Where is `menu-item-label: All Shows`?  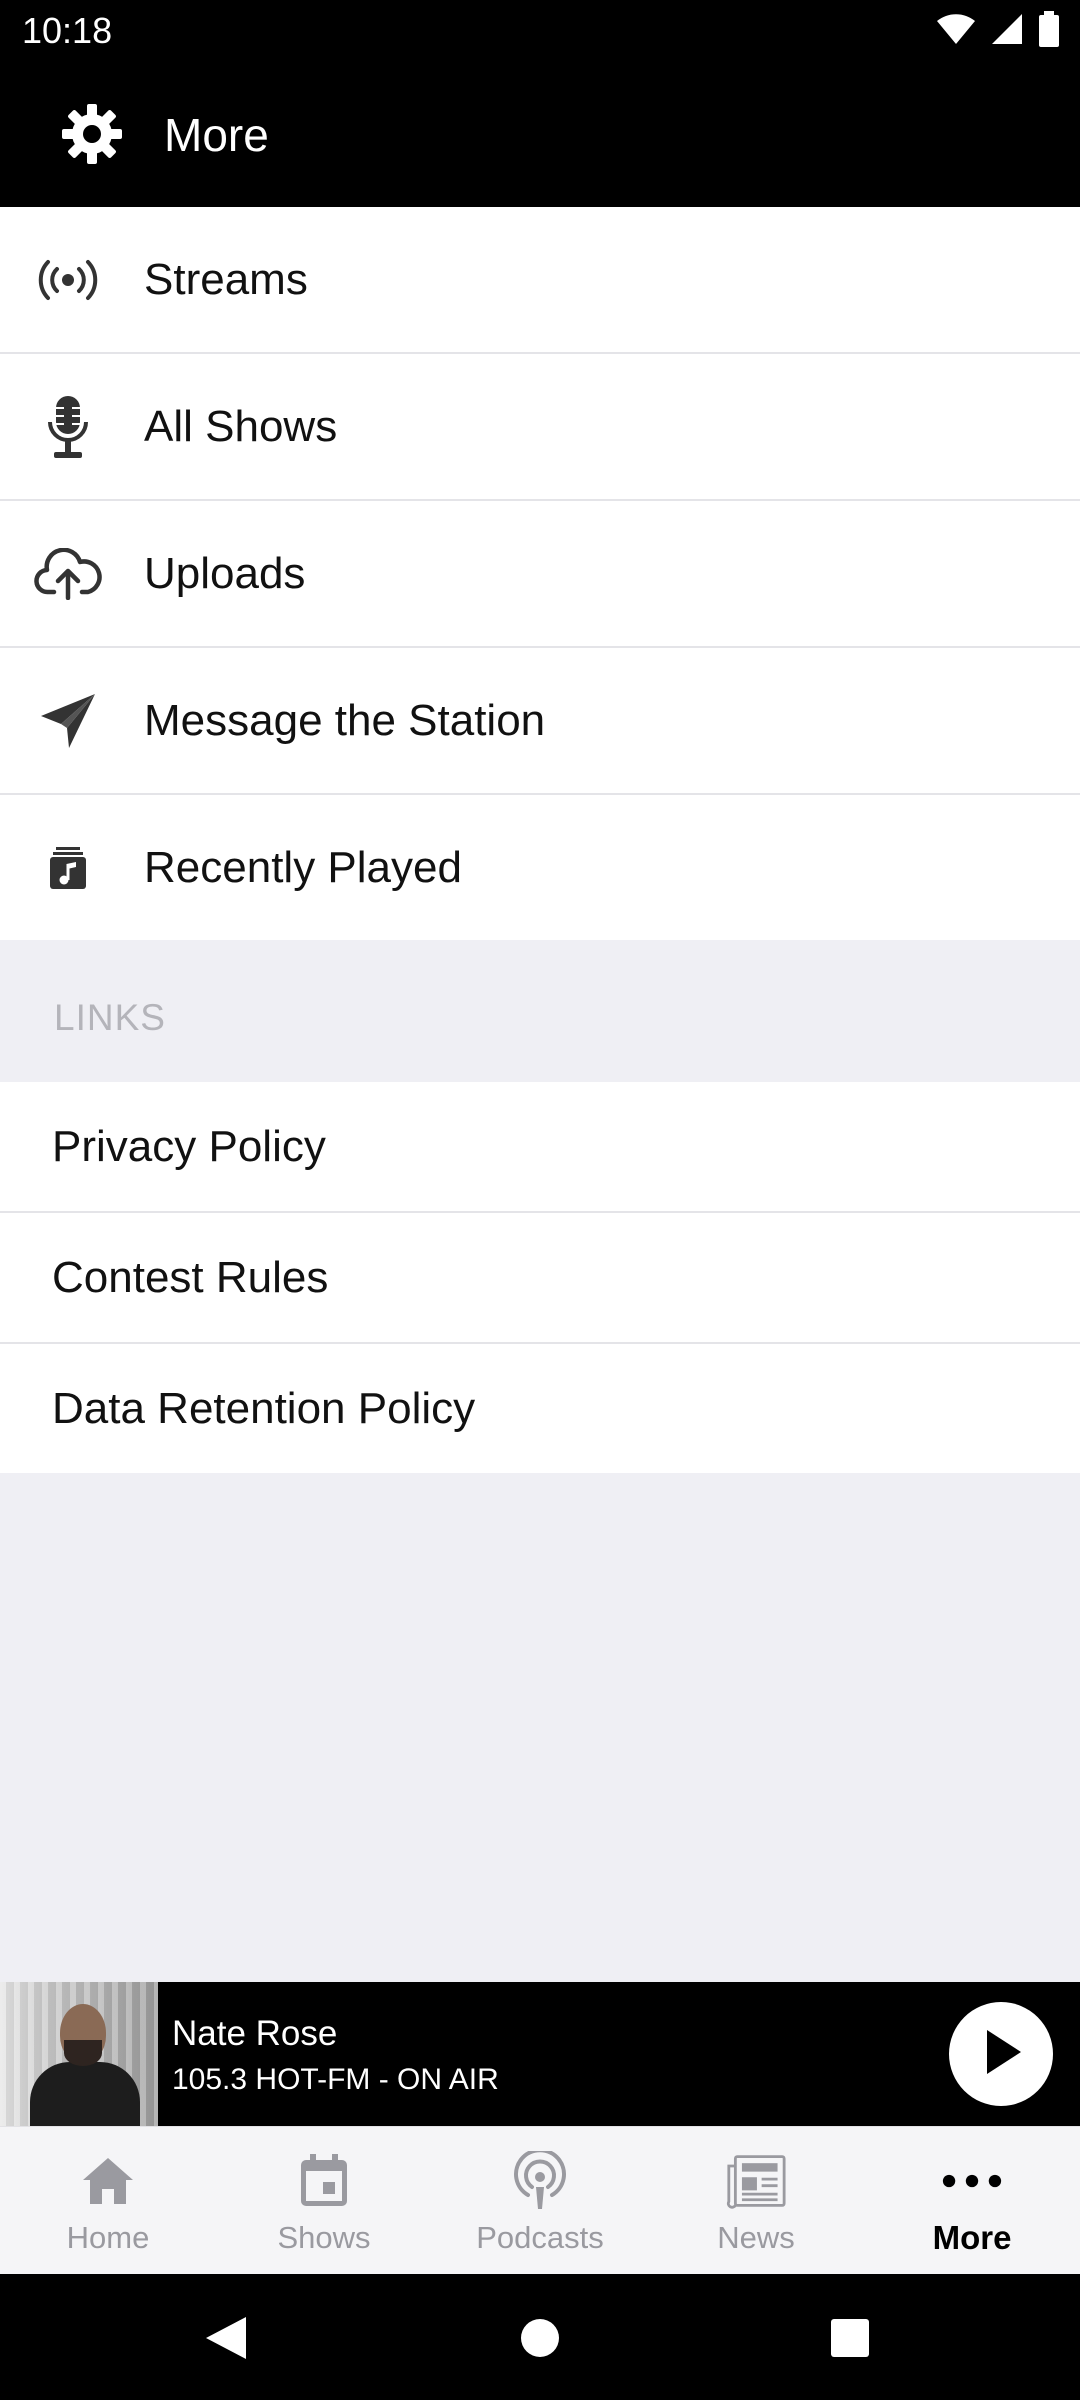
menu-item-label: All Shows is located at coordinates (241, 426).